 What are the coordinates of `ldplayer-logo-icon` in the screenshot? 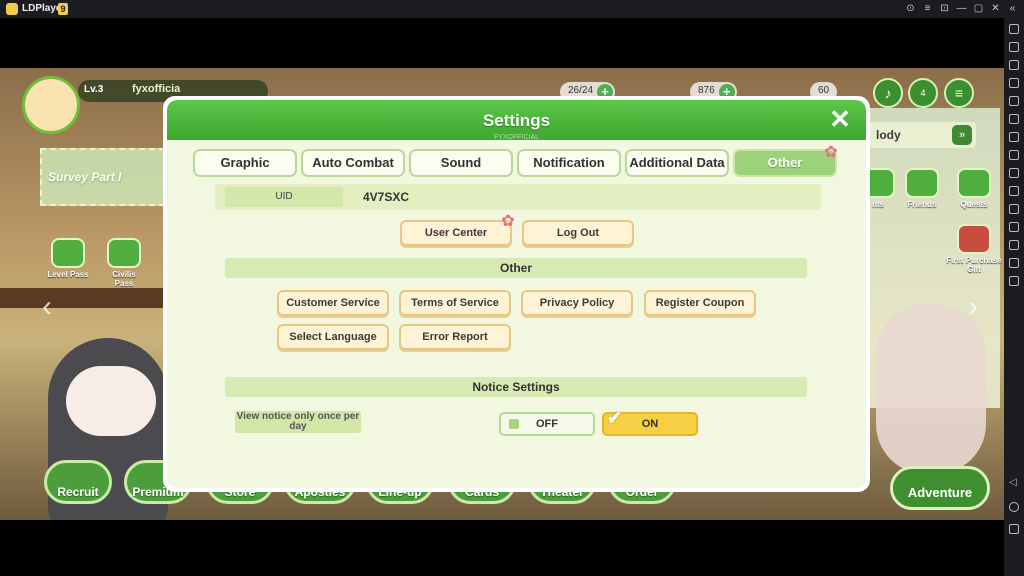 It's located at (12, 9).